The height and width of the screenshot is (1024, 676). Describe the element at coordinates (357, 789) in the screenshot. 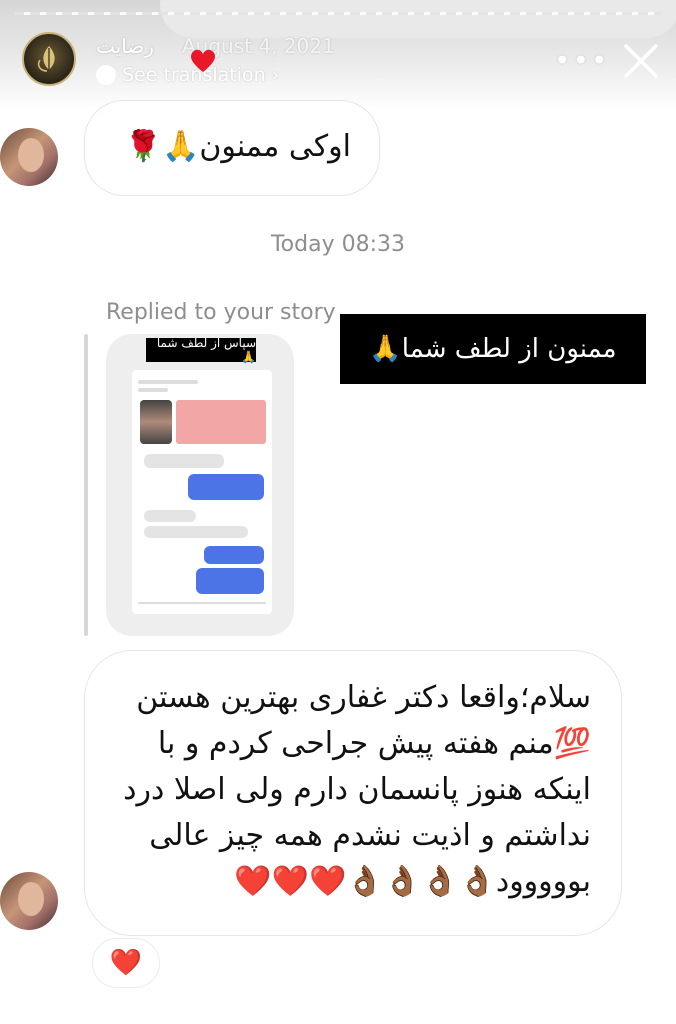

I see `message-line: اینکه هنوز پانسمان دارم ولی اصلا درد` at that location.